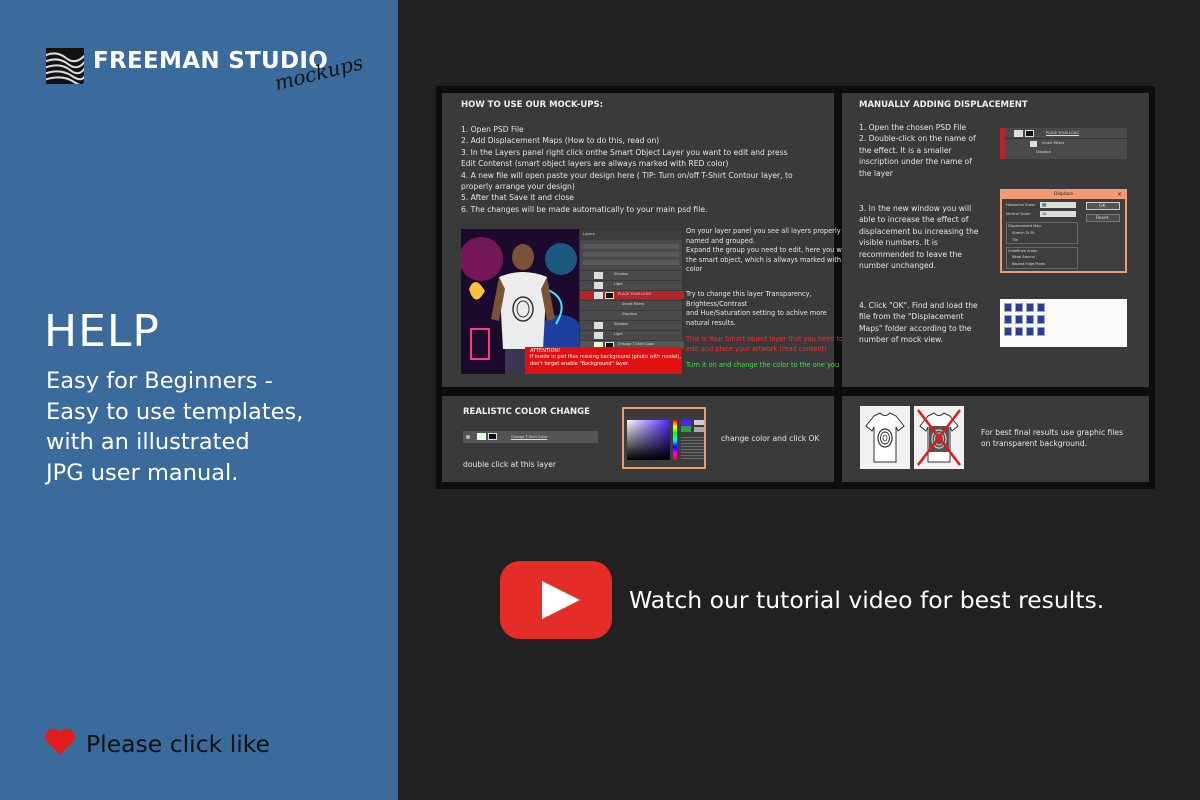 The image size is (1200, 800). Describe the element at coordinates (914, 220) in the screenshot. I see `manual-line: able to increase the effect of` at that location.